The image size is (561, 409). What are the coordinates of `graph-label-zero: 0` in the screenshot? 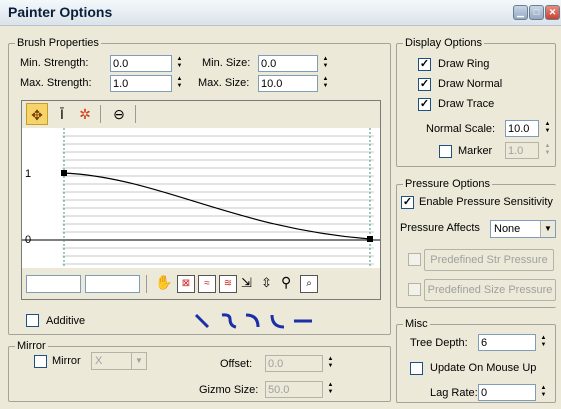 It's located at (28, 240).